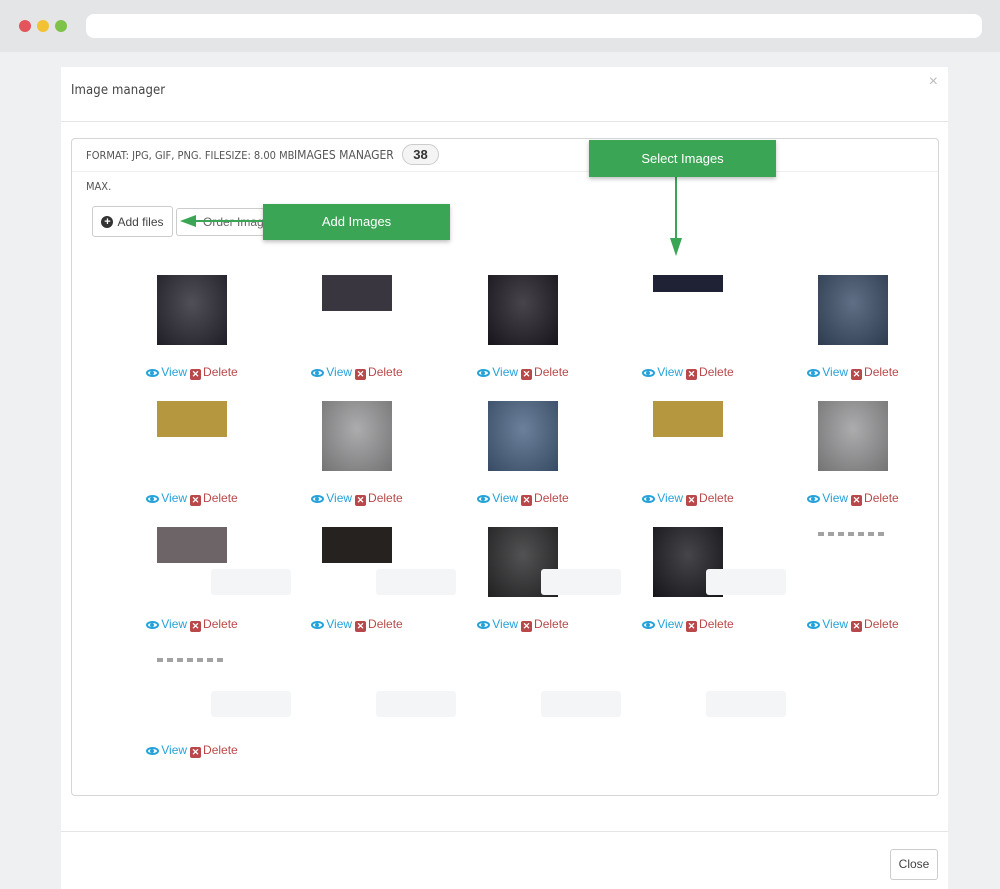 The image size is (1000, 889). What do you see at coordinates (118, 90) in the screenshot?
I see `modal-title: Image manager` at bounding box center [118, 90].